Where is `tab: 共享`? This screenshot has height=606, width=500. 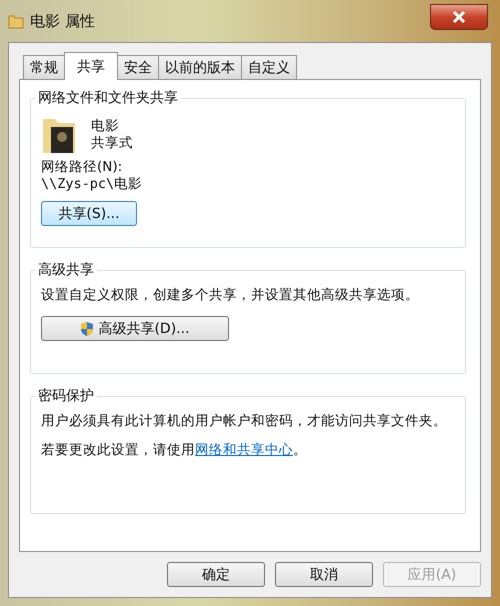 tab: 共享 is located at coordinates (91, 66).